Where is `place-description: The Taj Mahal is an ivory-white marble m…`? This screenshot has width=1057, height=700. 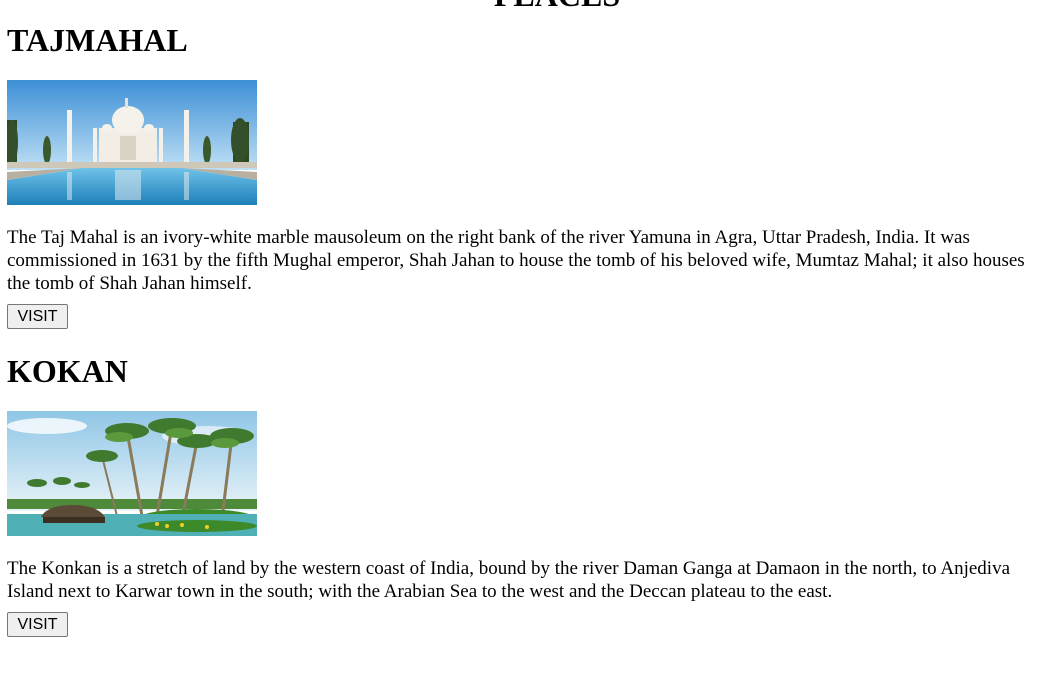 place-description: The Taj Mahal is an ivory-white marble m… is located at coordinates (516, 260).